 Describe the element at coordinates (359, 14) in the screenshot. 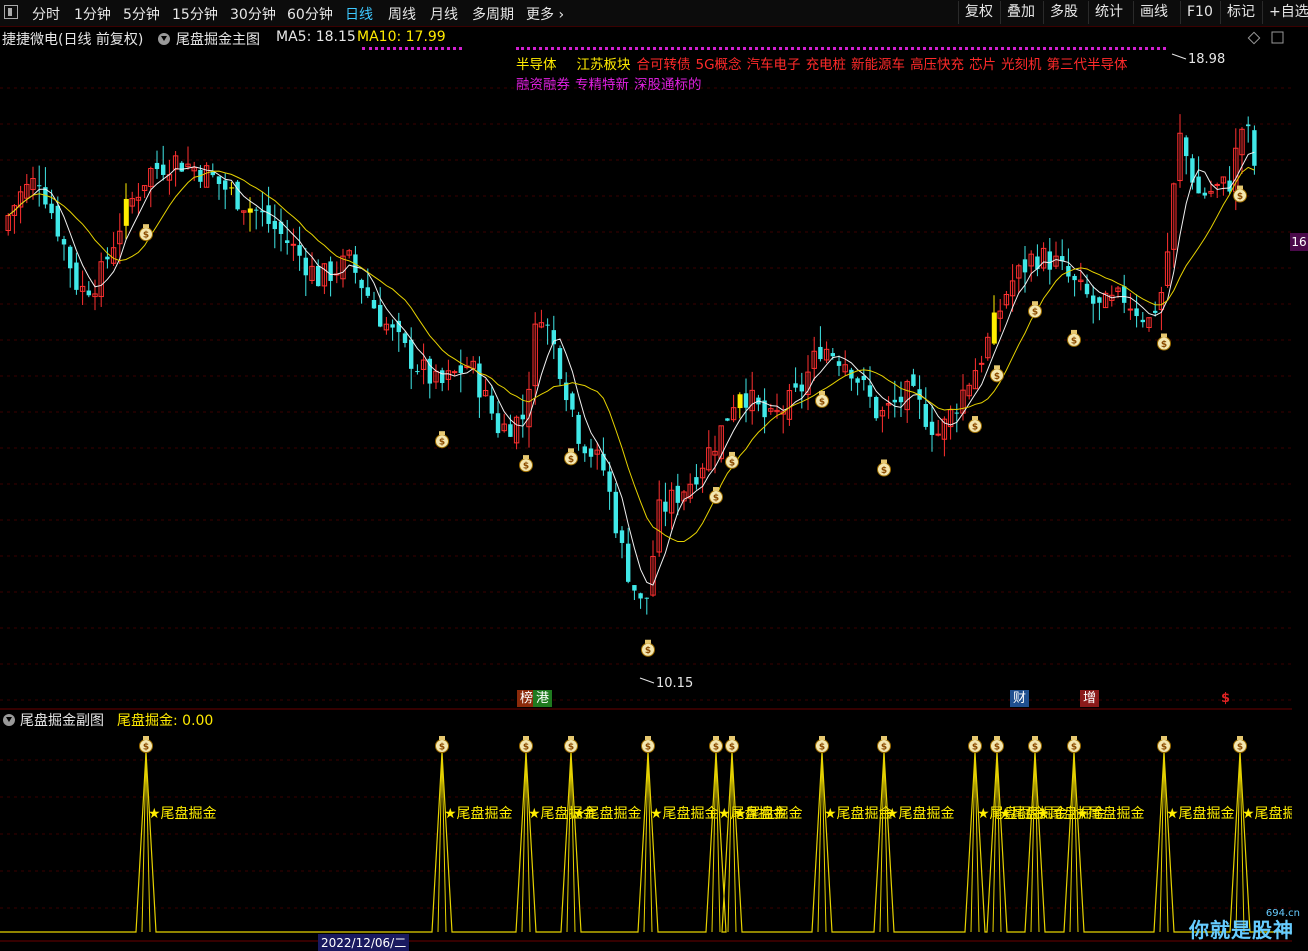

I see `period-tab: 日线` at that location.